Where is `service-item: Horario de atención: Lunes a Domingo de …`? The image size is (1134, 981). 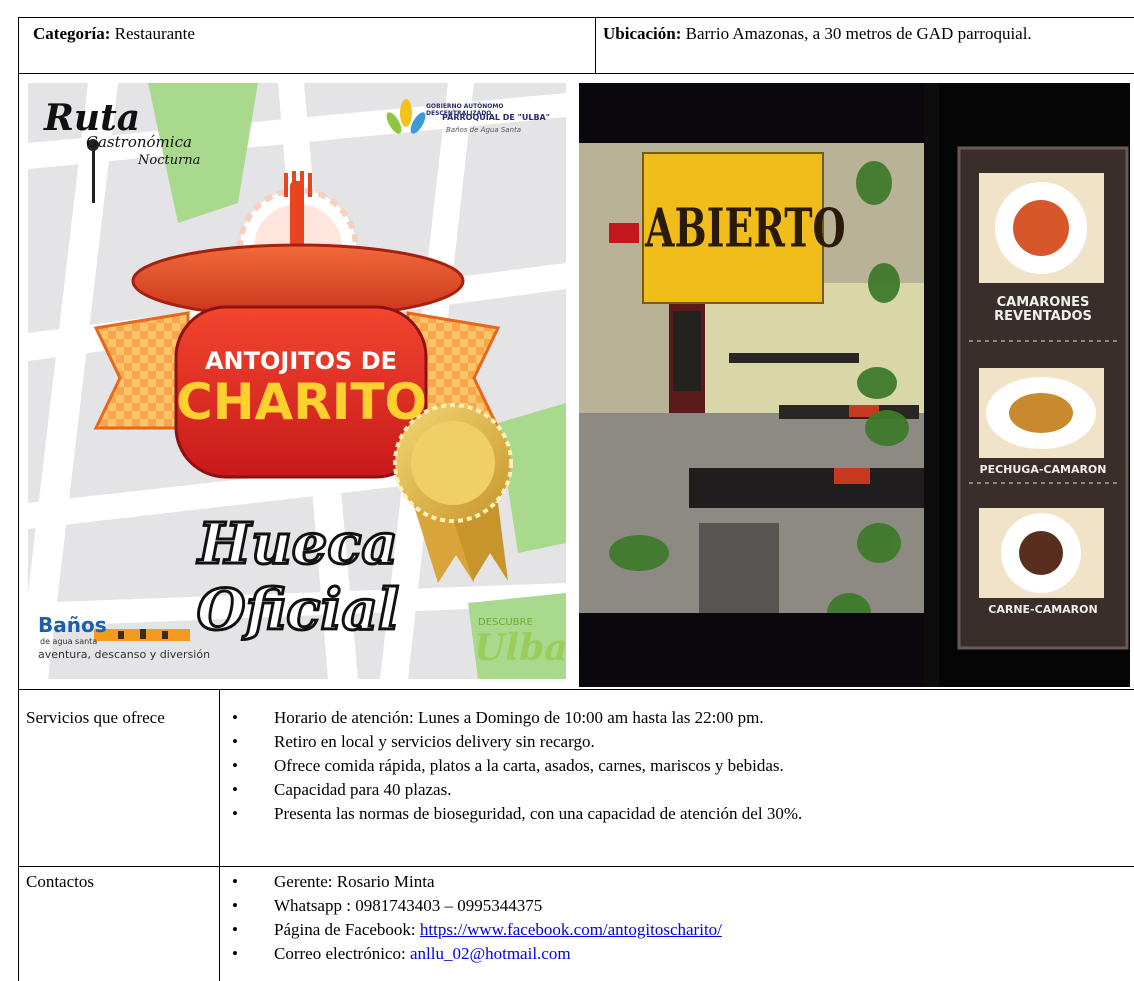 service-item: Horario de atención: Lunes a Domingo de … is located at coordinates (674, 718).